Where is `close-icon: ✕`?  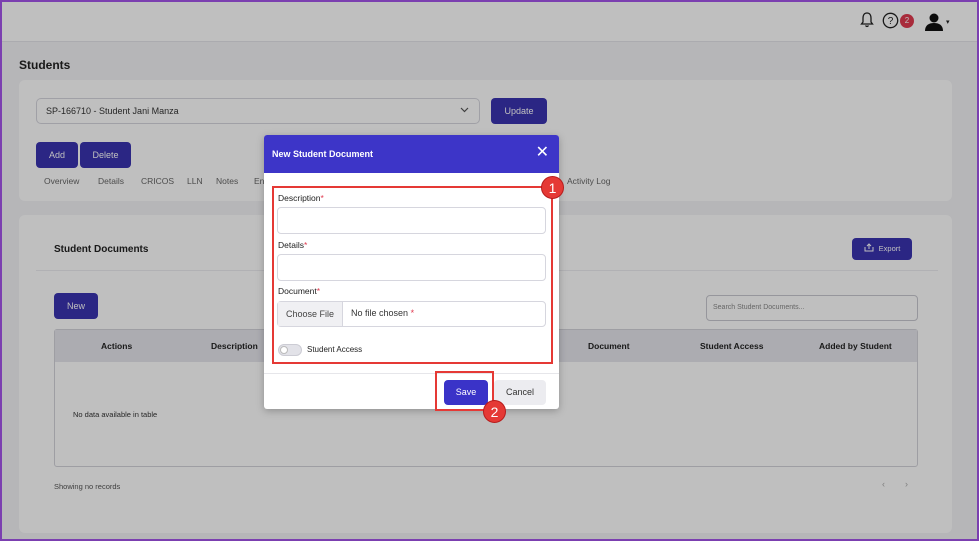 close-icon: ✕ is located at coordinates (542, 153).